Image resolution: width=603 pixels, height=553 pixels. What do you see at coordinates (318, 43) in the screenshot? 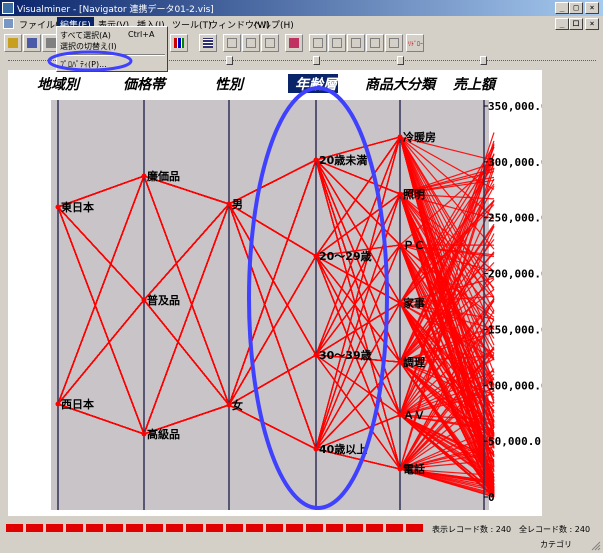
I see `select-button` at bounding box center [318, 43].